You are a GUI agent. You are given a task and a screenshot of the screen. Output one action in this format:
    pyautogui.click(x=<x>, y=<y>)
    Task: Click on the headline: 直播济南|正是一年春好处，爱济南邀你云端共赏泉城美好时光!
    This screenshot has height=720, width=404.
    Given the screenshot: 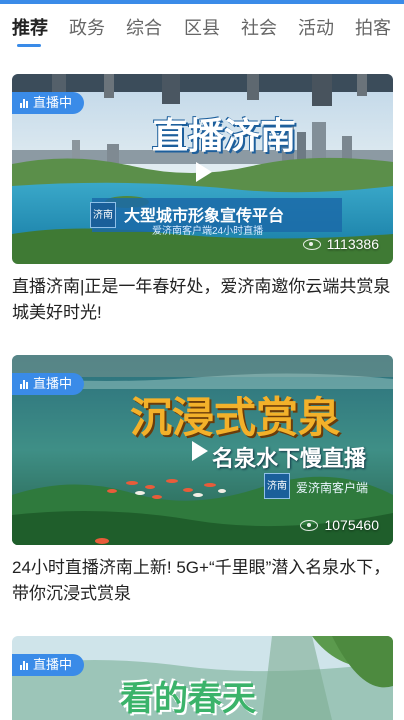 What is the action you would take?
    pyautogui.click(x=202, y=300)
    